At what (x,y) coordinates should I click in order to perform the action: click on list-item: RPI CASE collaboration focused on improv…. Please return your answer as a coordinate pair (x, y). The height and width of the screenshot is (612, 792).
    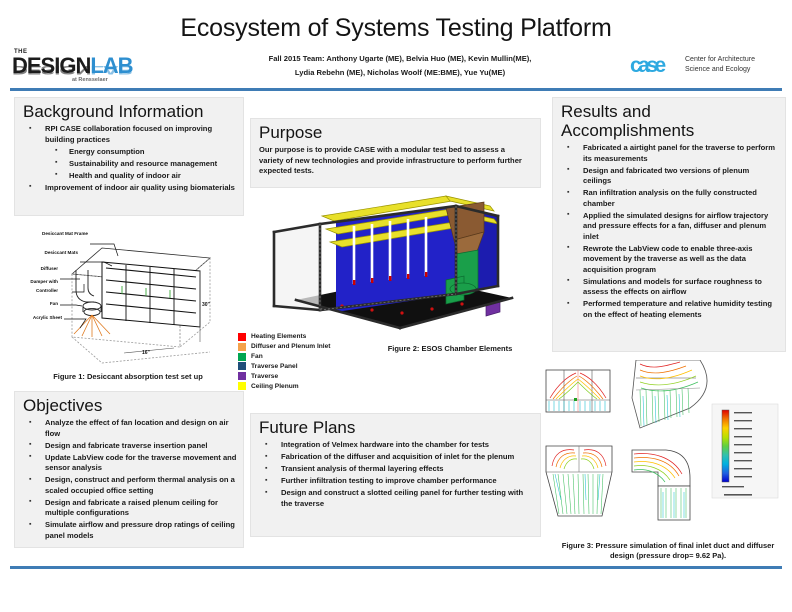
    Looking at the image, I should click on (126, 134).